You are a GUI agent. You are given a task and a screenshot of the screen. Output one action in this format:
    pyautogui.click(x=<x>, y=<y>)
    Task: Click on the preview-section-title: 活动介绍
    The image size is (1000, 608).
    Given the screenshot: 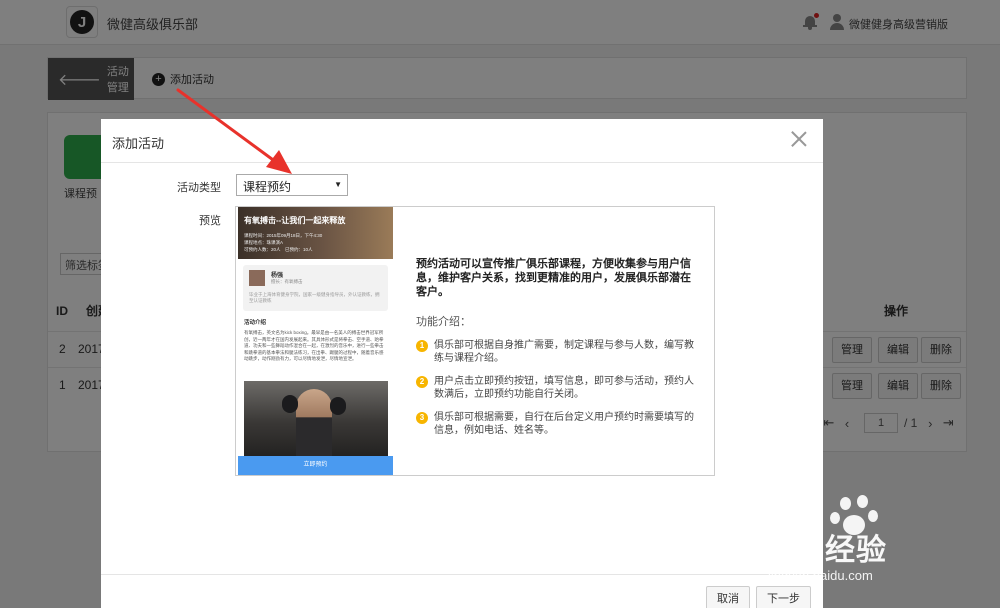 What is the action you would take?
    pyautogui.click(x=255, y=323)
    